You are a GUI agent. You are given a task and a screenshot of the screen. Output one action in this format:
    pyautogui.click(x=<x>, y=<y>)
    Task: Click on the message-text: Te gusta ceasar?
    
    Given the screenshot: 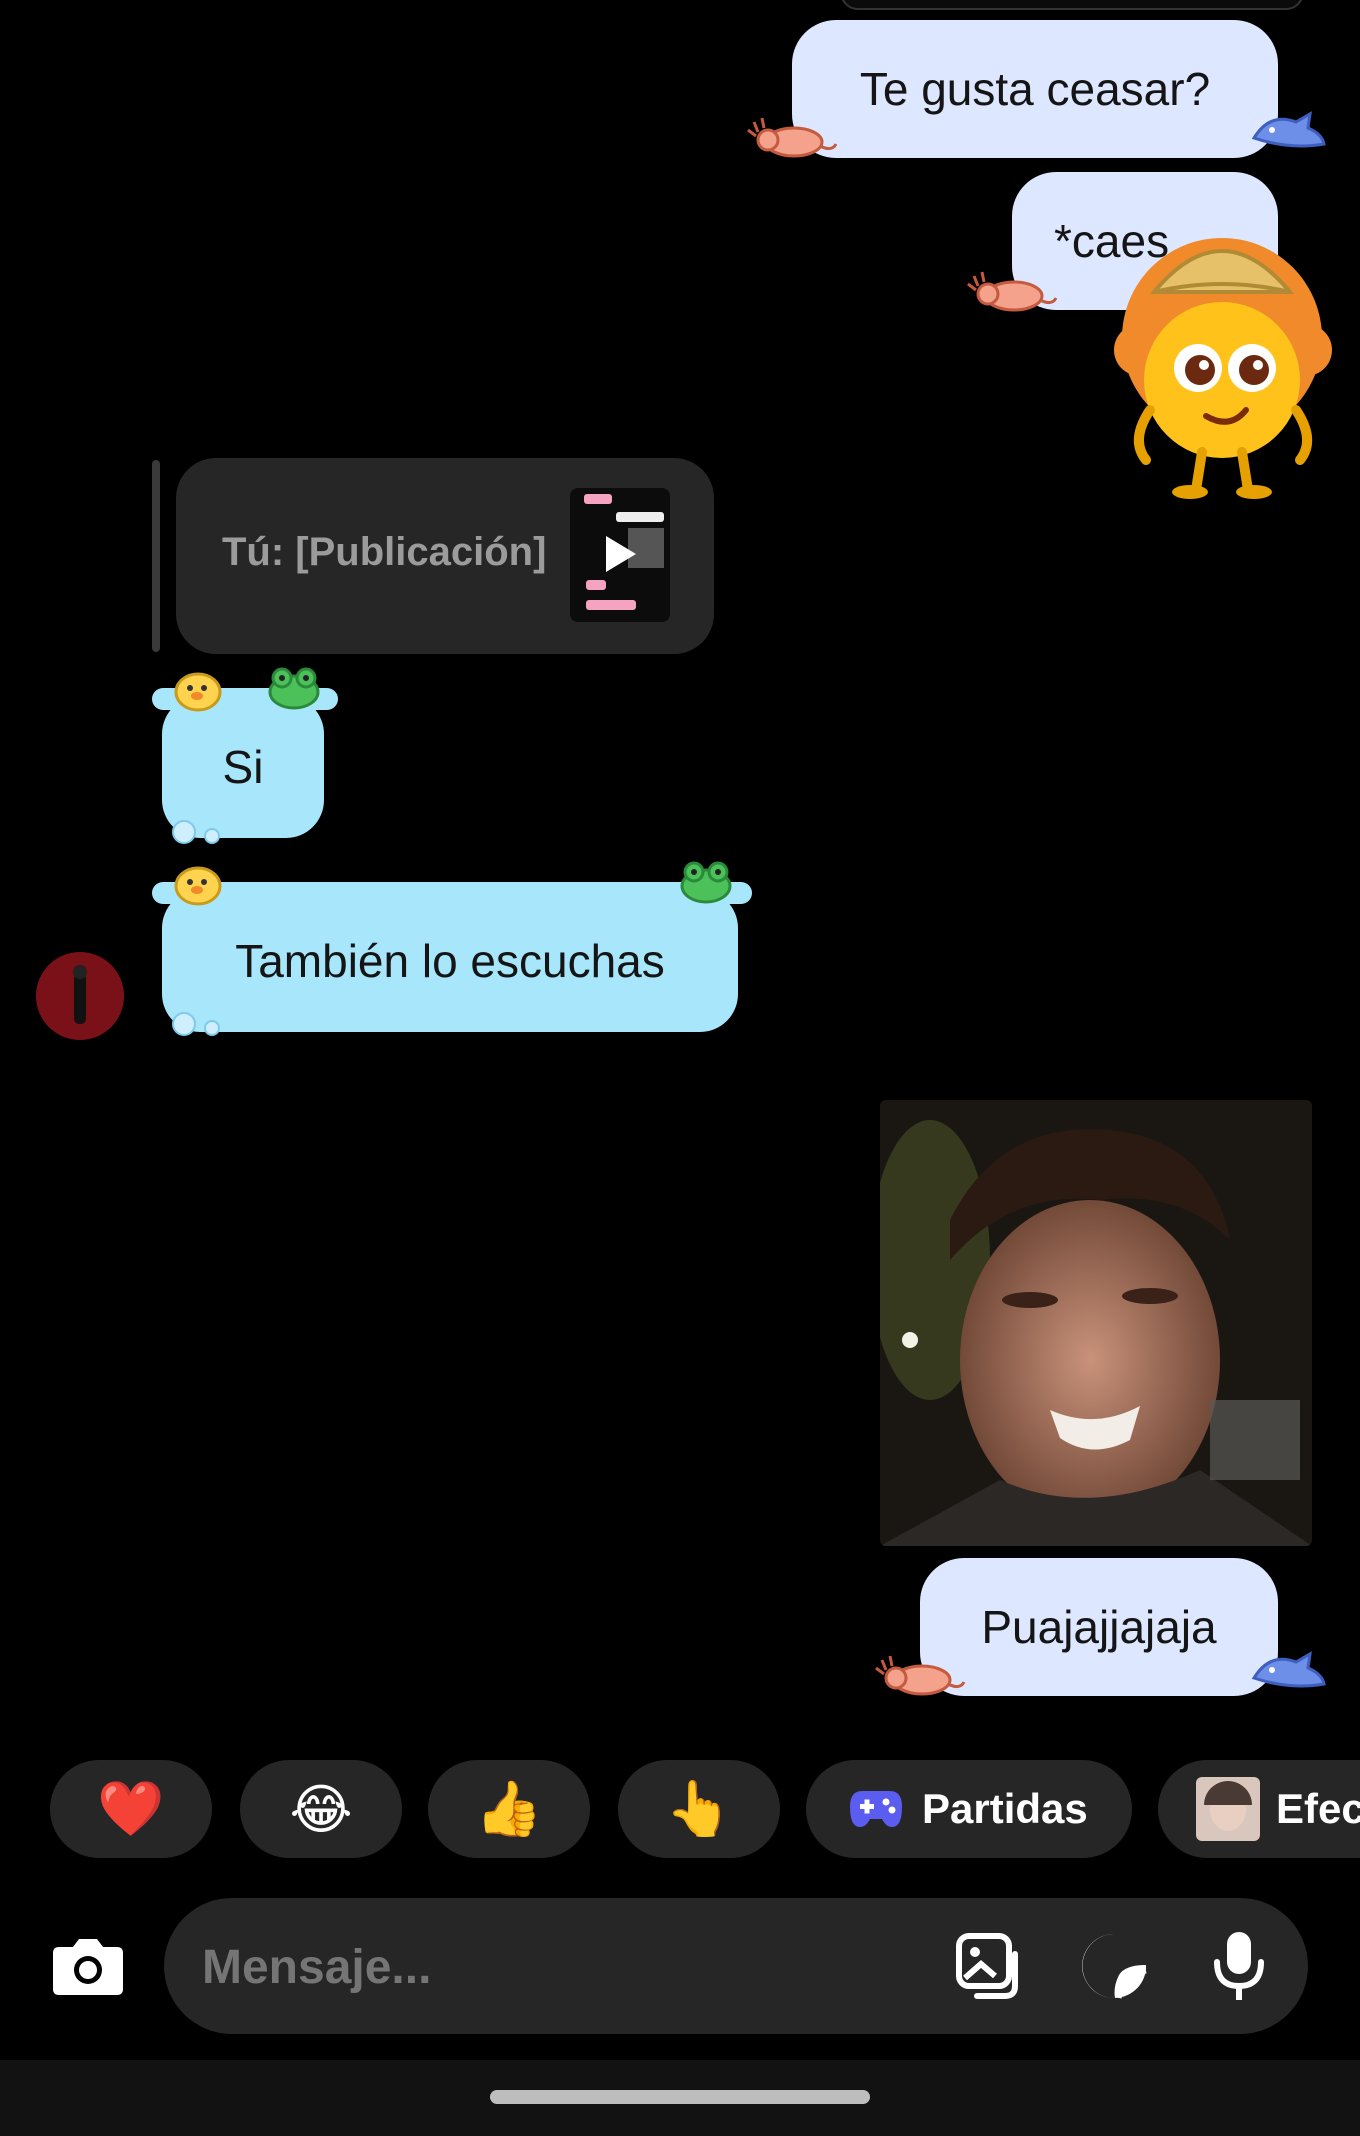 What is the action you would take?
    pyautogui.click(x=1035, y=89)
    